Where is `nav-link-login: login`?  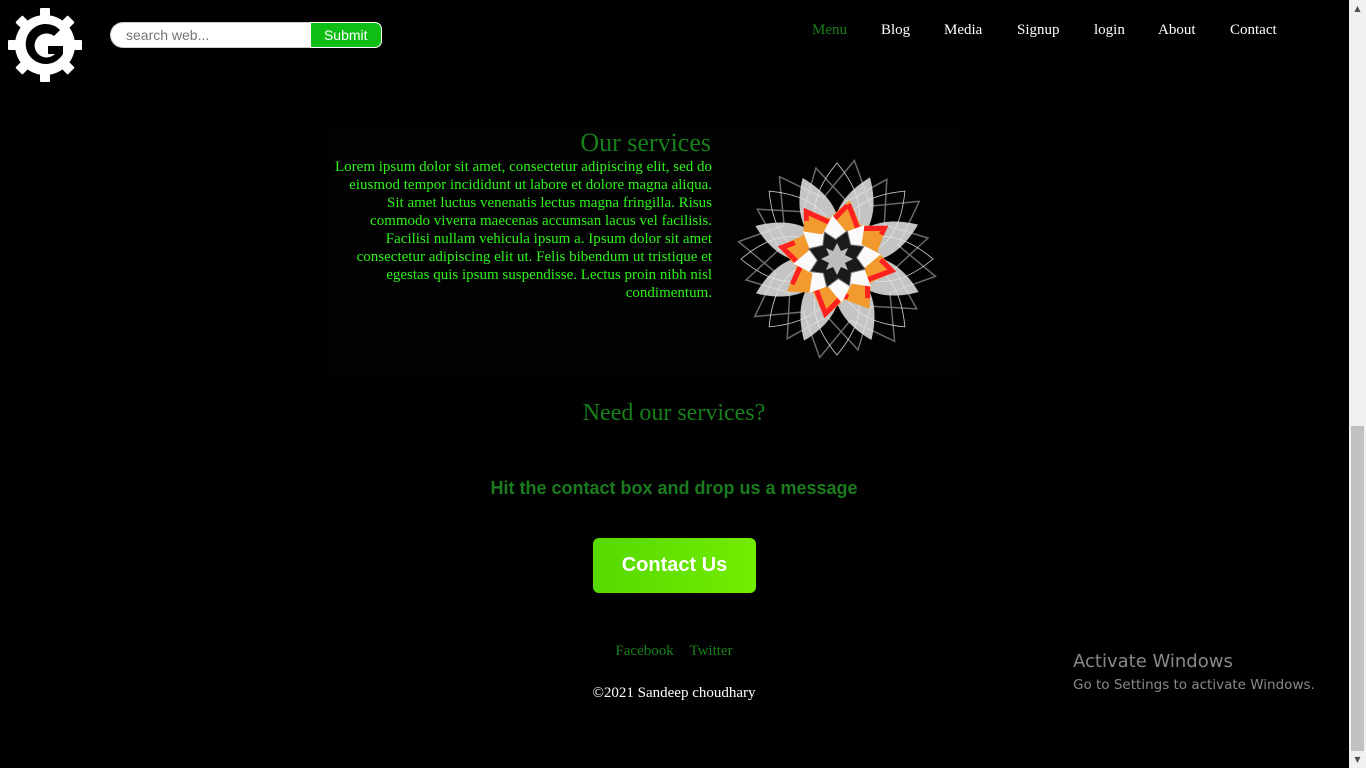 nav-link-login: login is located at coordinates (1109, 30).